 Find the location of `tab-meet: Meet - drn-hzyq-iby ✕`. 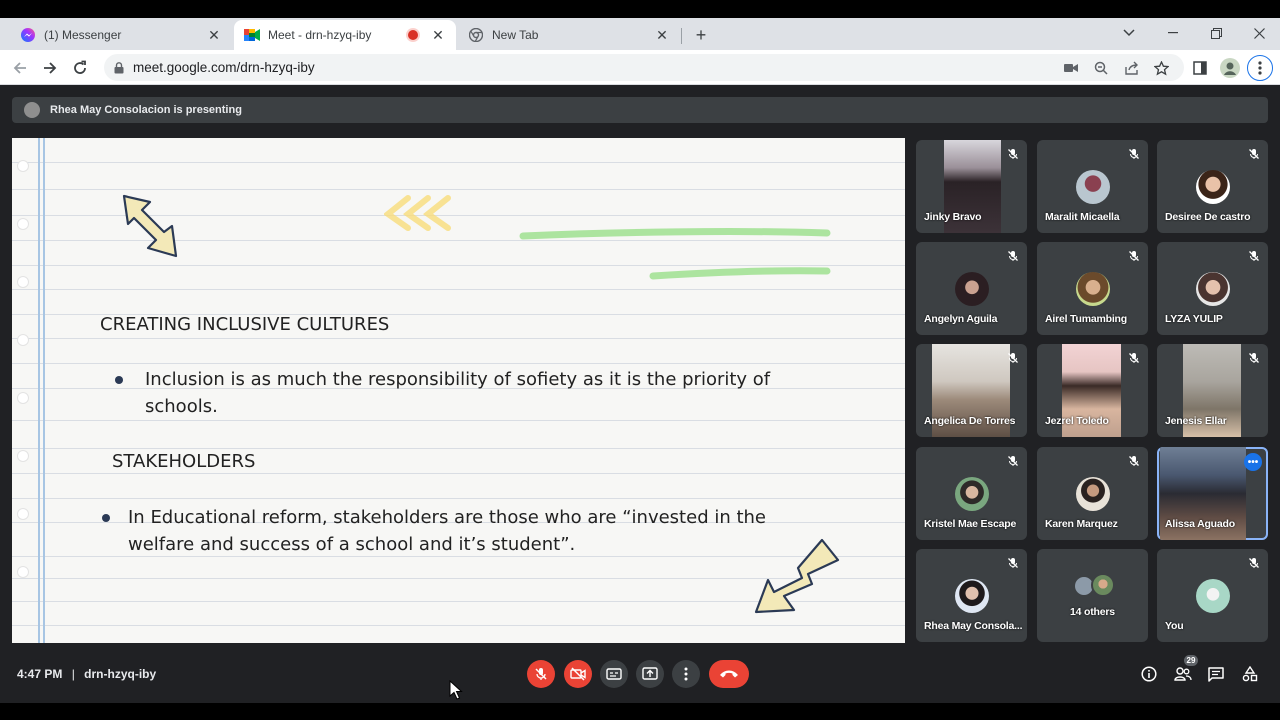

tab-meet: Meet - drn-hzyq-iby ✕ is located at coordinates (345, 35).